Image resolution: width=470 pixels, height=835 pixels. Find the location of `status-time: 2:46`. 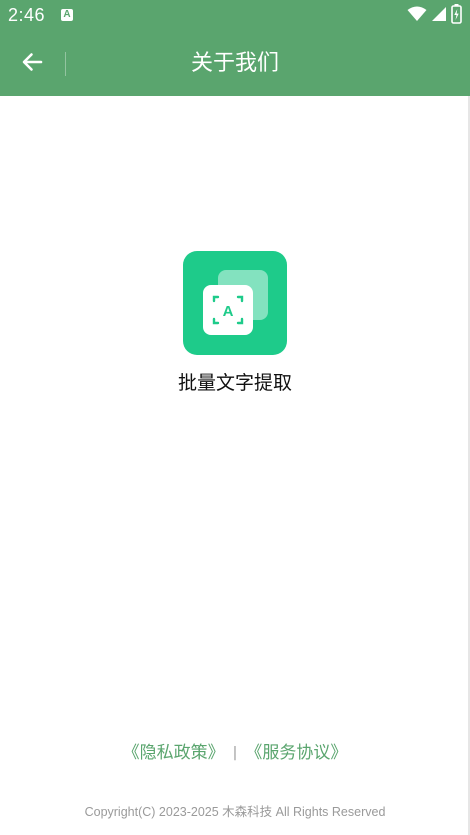

status-time: 2:46 is located at coordinates (27, 15).